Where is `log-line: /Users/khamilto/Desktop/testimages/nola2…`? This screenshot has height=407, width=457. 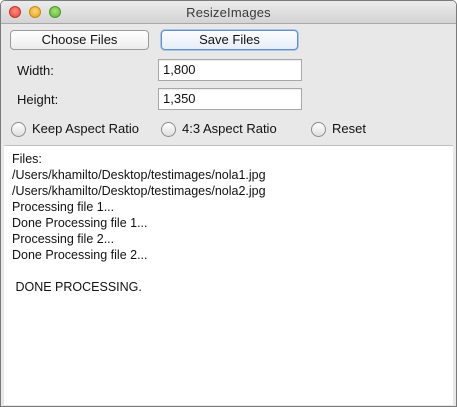
log-line: /Users/khamilto/Desktop/testimages/nola2… is located at coordinates (139, 191).